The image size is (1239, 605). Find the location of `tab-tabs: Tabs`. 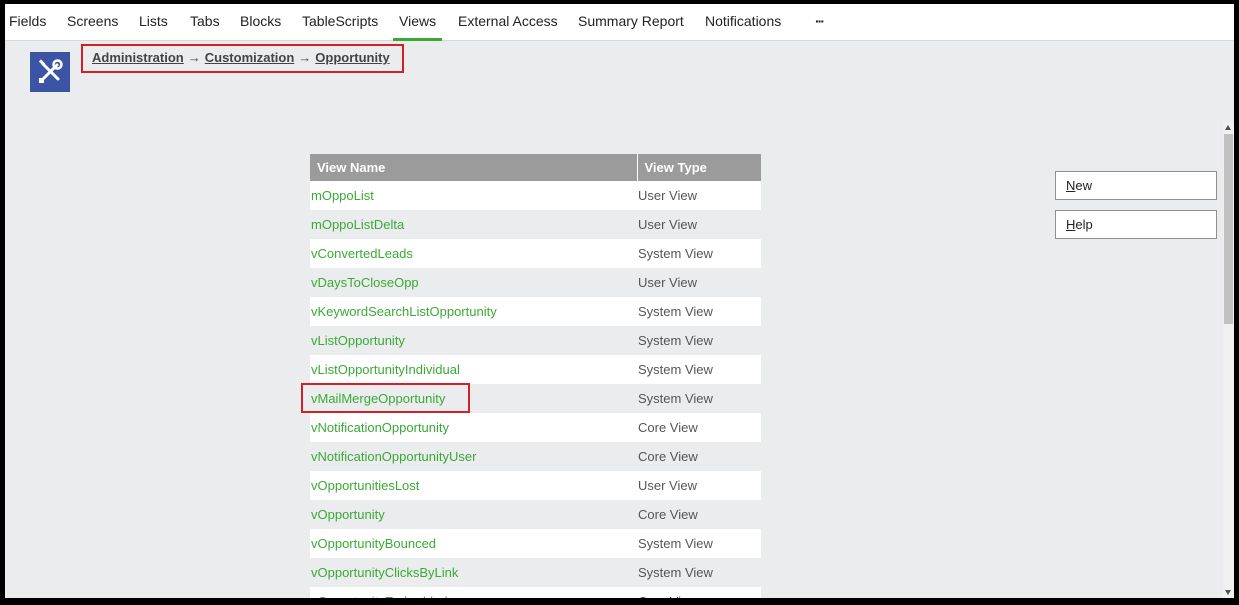

tab-tabs: Tabs is located at coordinates (205, 22).